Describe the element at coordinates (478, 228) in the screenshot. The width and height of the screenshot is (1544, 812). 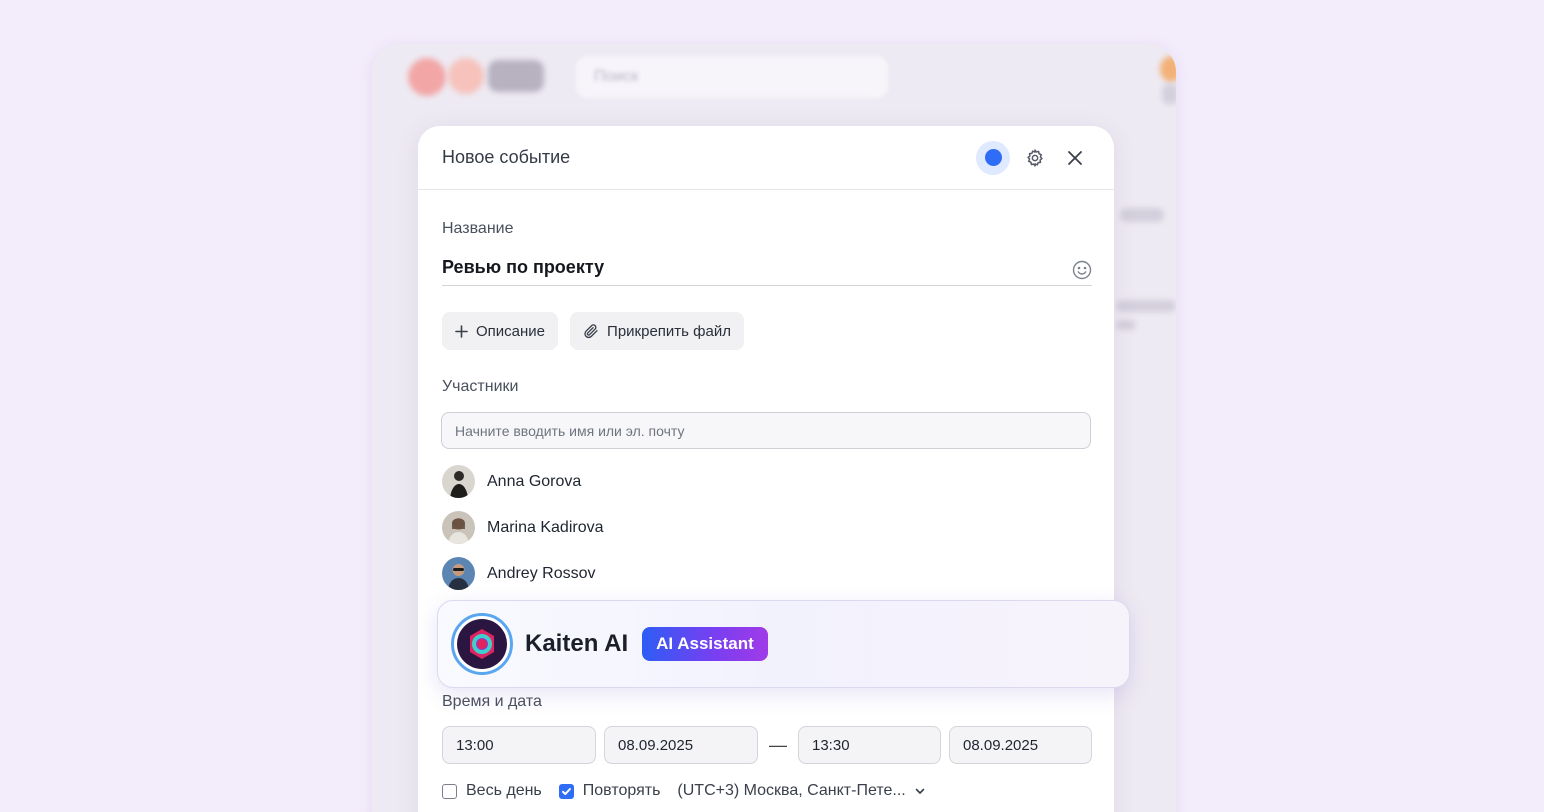
I see `name-label: Название` at that location.